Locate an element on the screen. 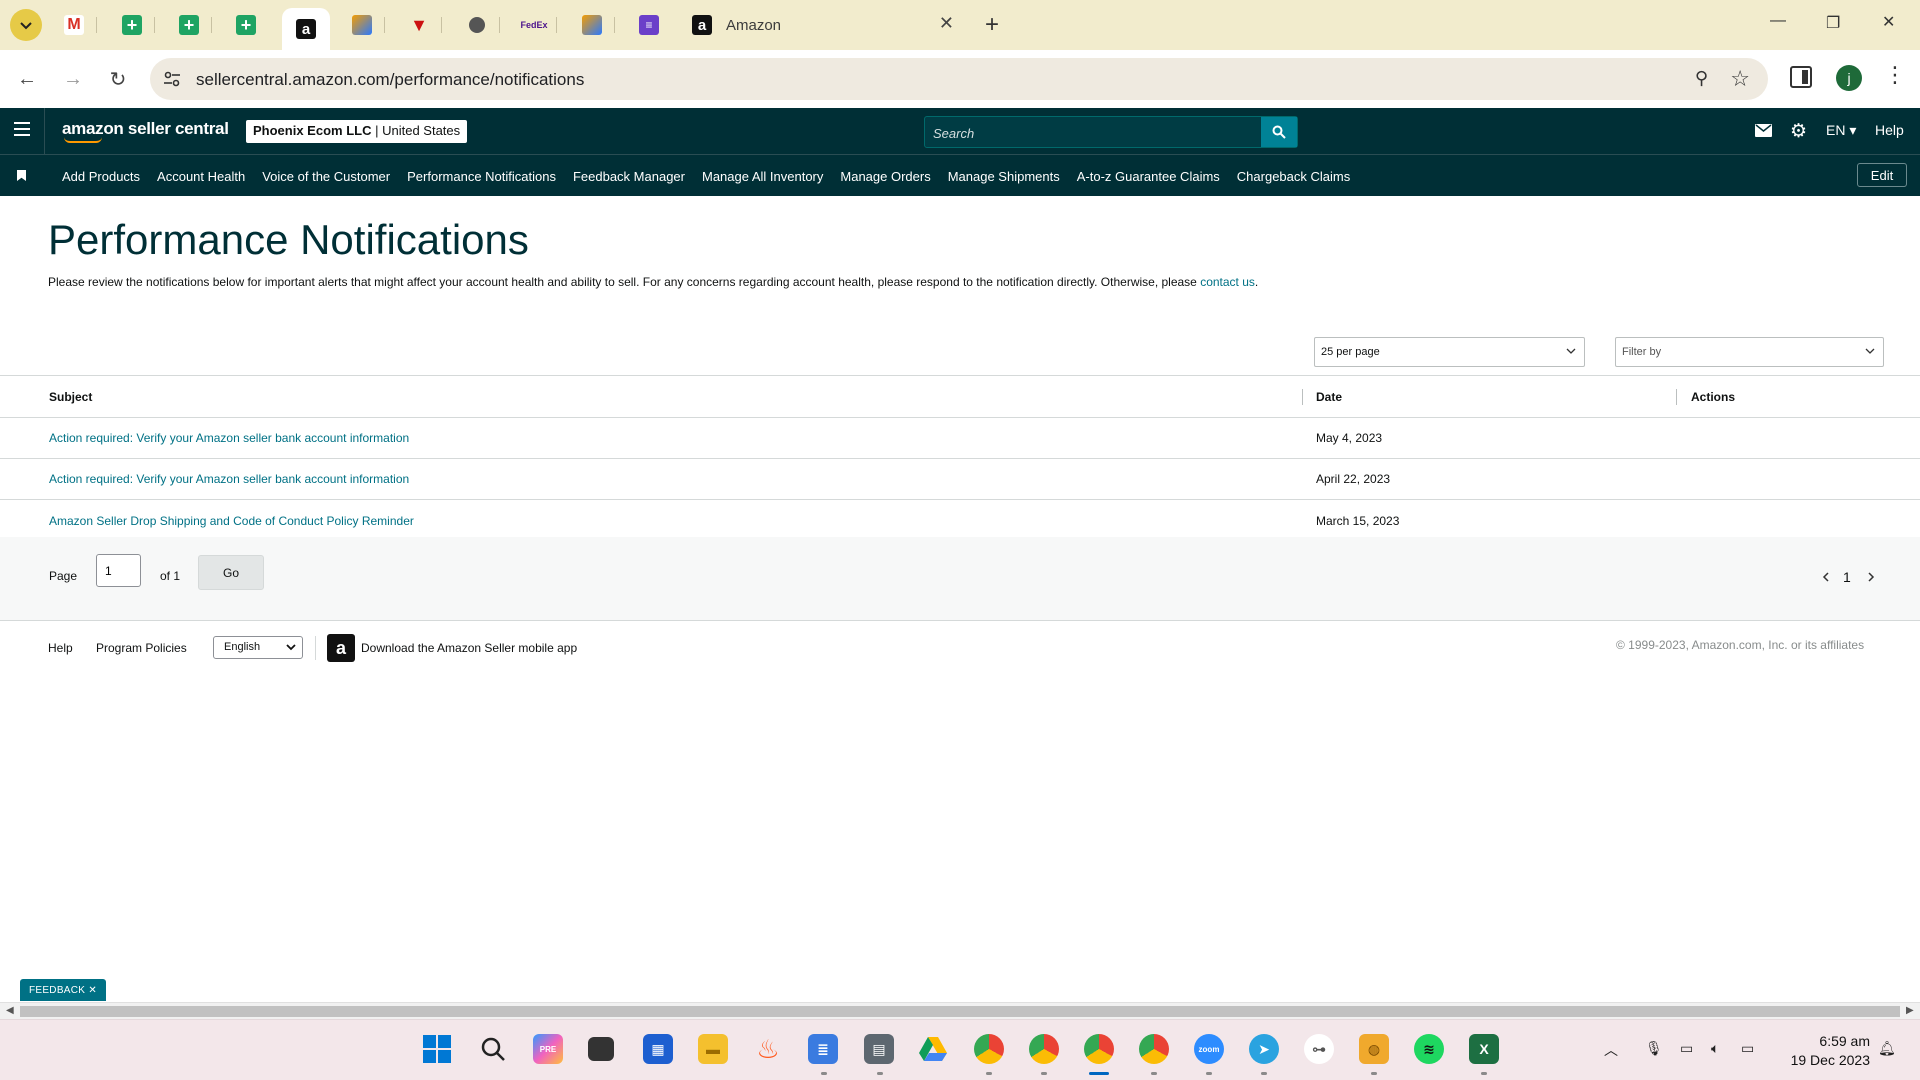 This screenshot has width=1920, height=1080. help-link: Help is located at coordinates (1889, 130).